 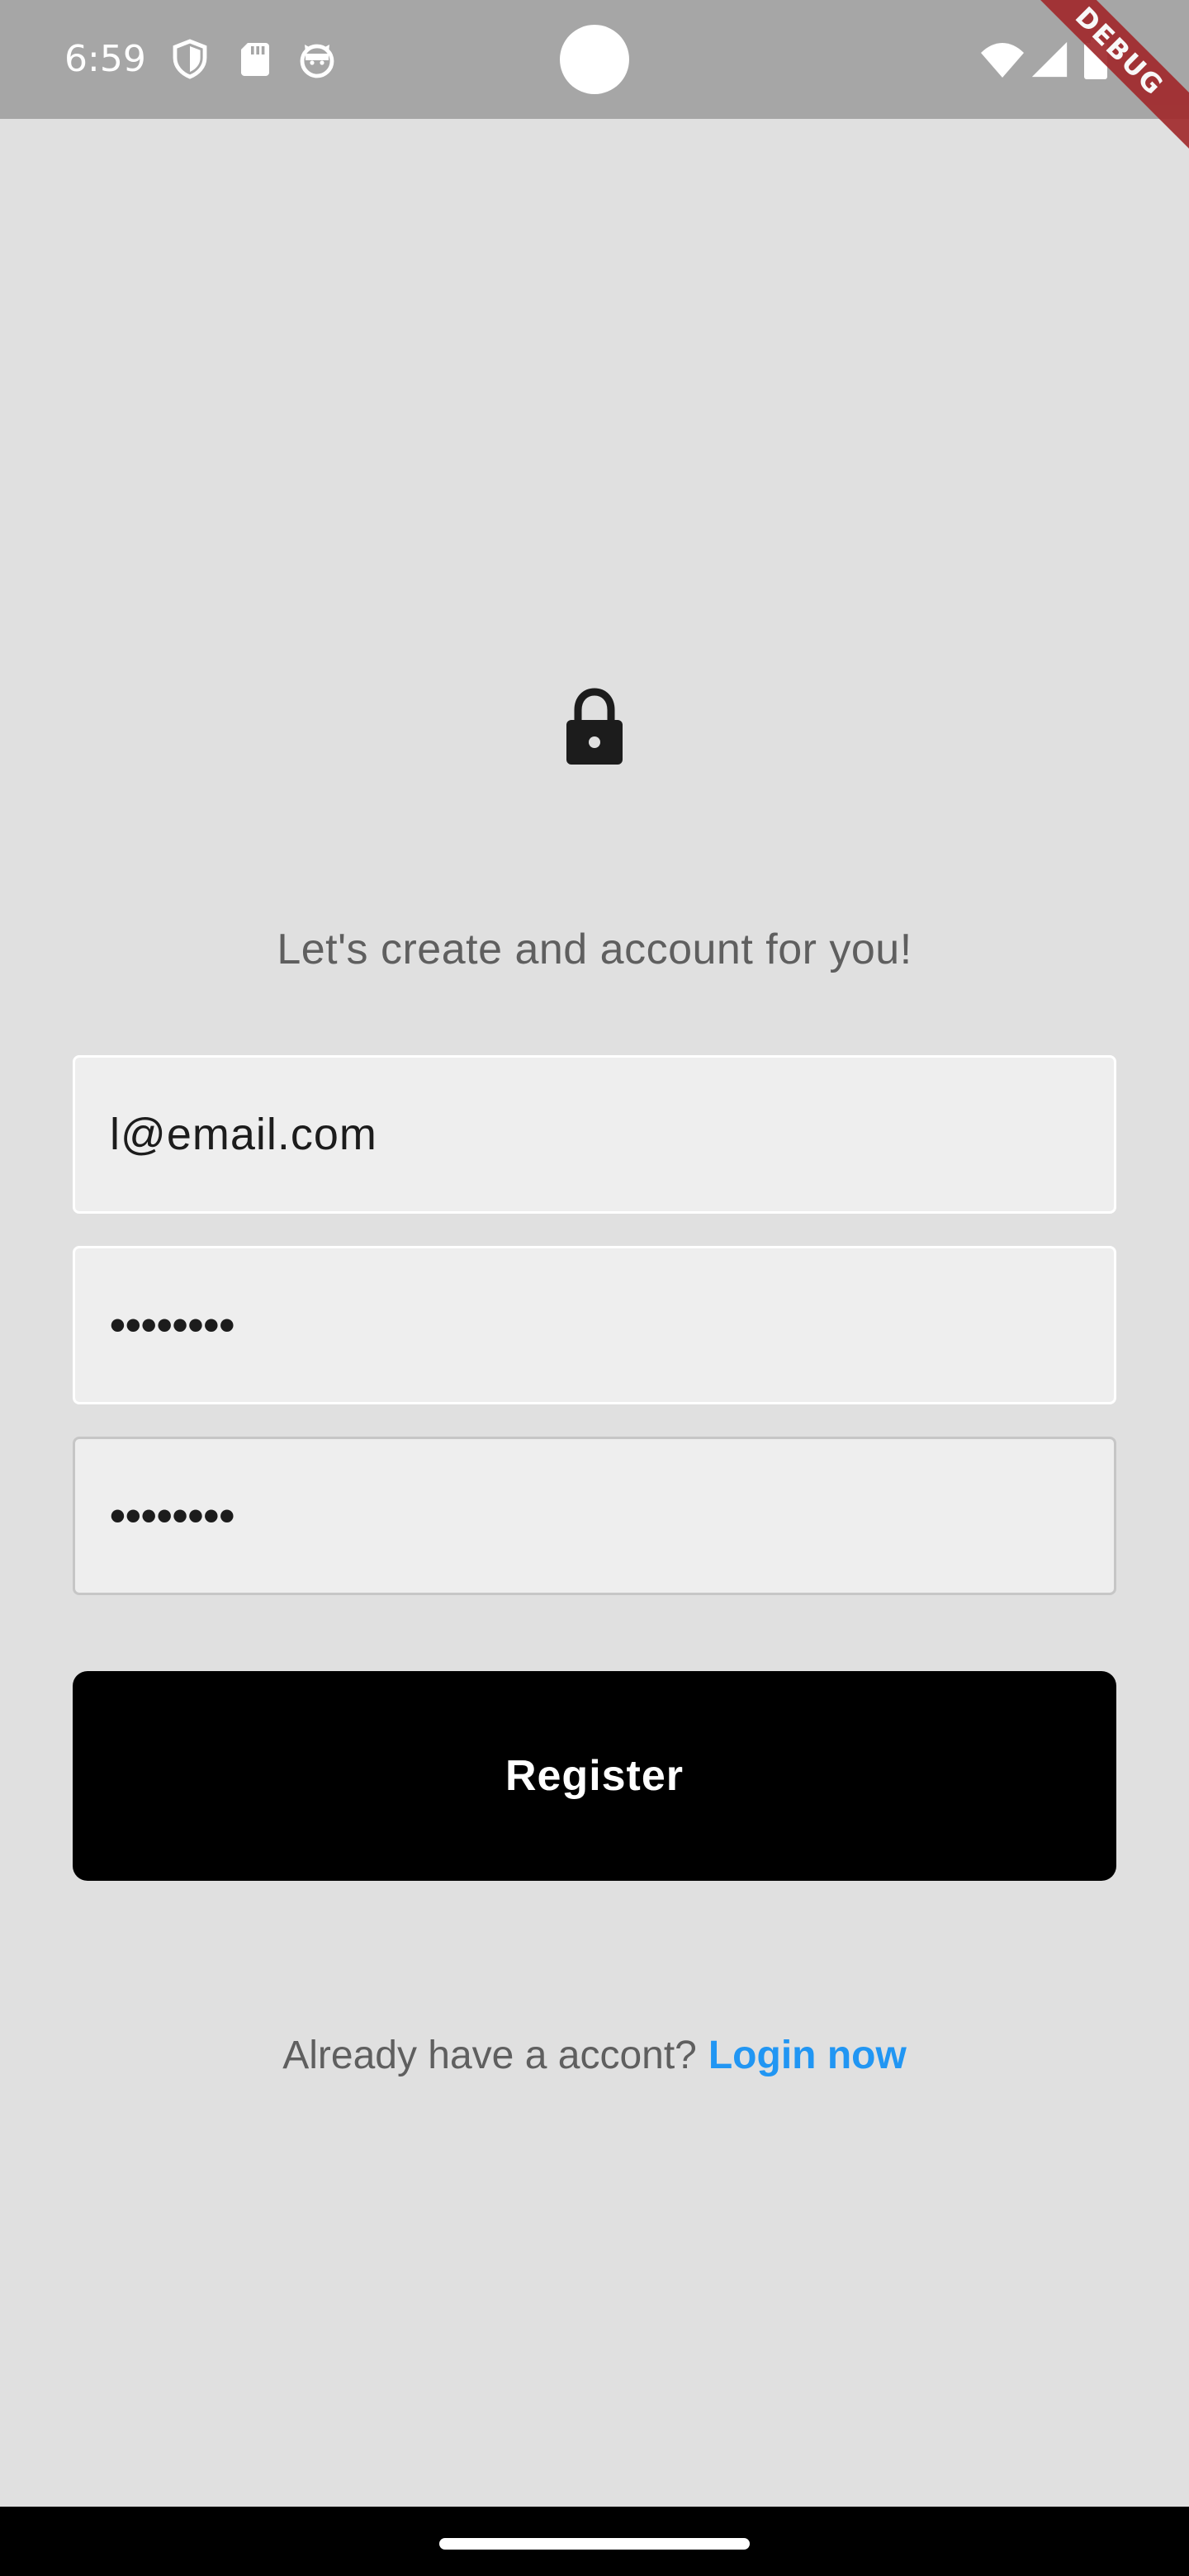 I want to click on lock-icon, so click(x=594, y=726).